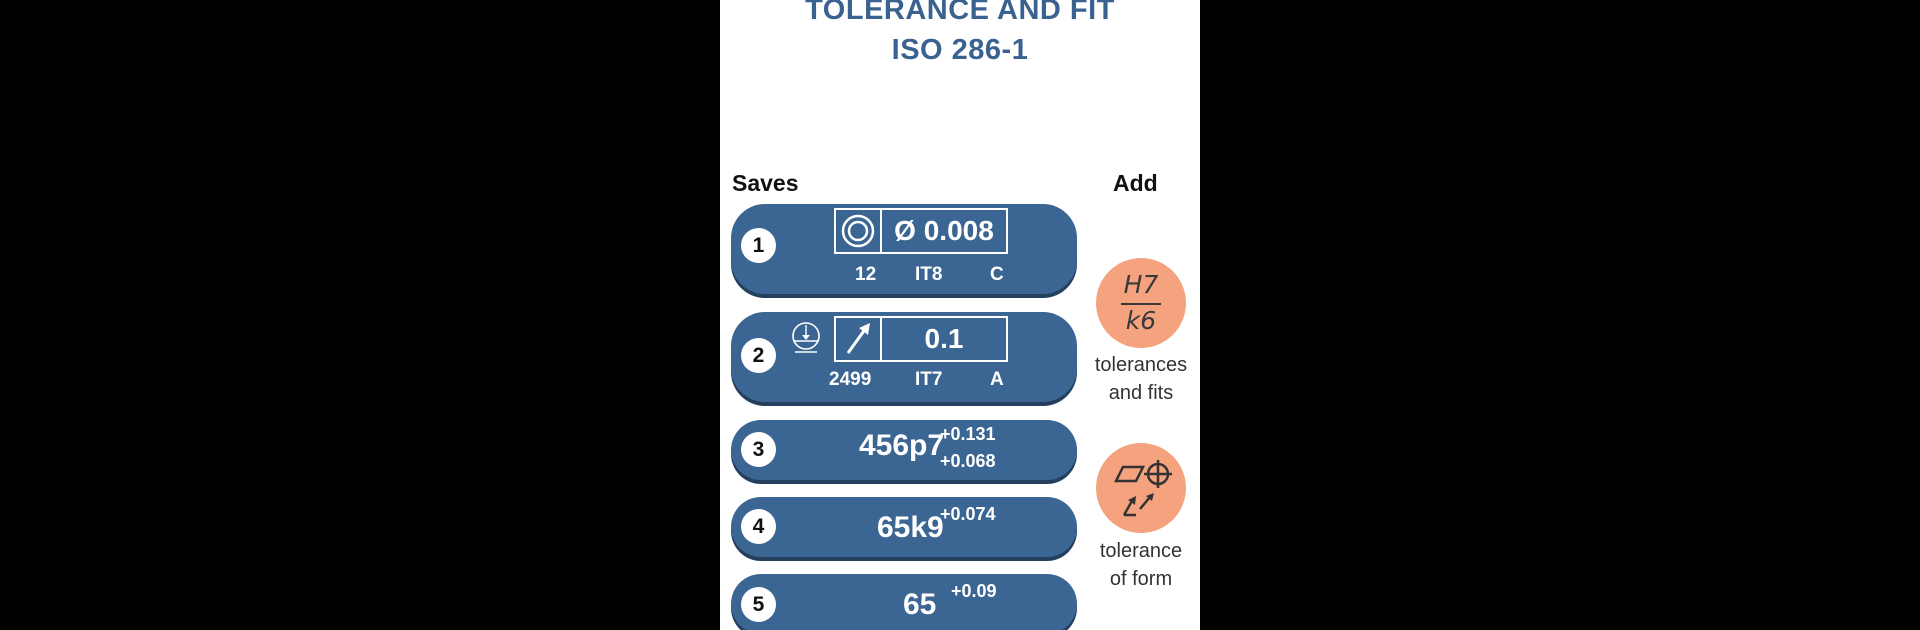 The image size is (1920, 630). I want to click on hole-tolerance-label: H7, so click(1141, 284).